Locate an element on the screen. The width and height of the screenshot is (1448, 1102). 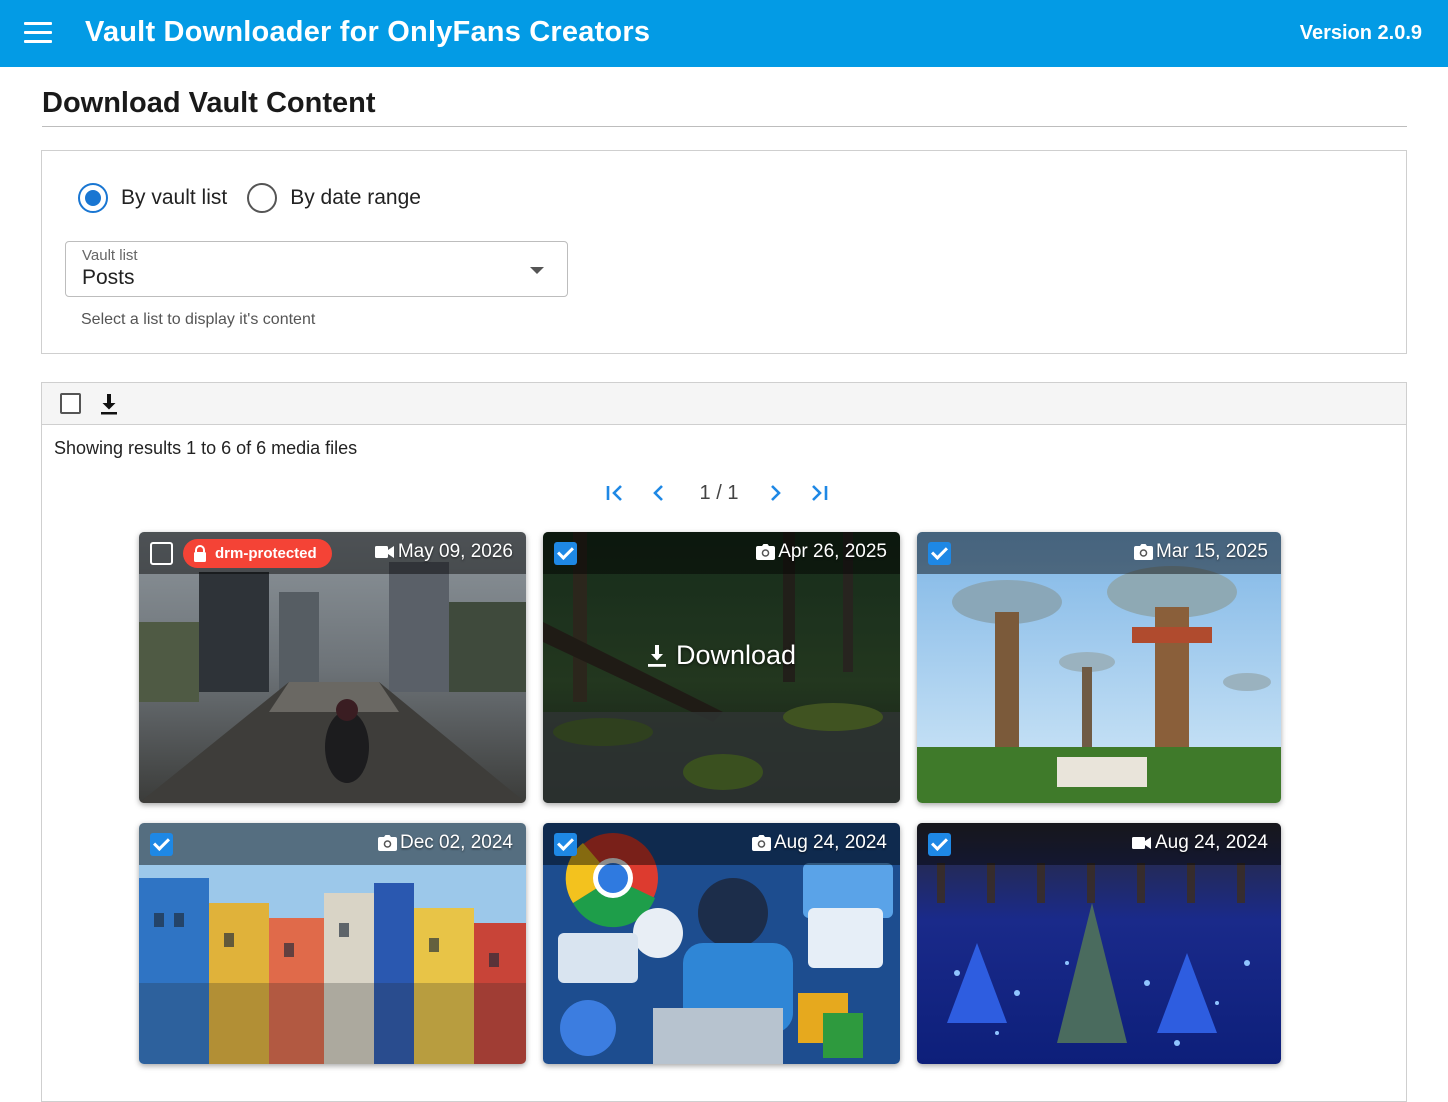
download-overlay-button: Download is located at coordinates (721, 655).